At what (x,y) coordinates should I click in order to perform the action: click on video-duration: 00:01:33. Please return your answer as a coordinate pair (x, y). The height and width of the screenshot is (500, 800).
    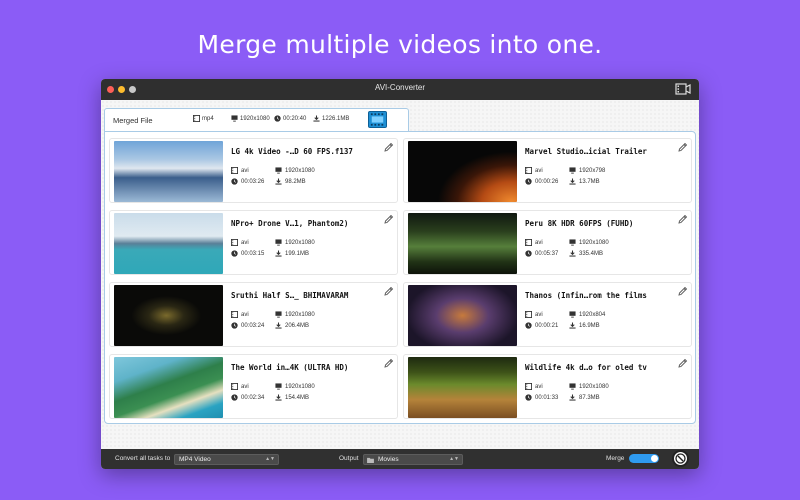
    Looking at the image, I should click on (541, 397).